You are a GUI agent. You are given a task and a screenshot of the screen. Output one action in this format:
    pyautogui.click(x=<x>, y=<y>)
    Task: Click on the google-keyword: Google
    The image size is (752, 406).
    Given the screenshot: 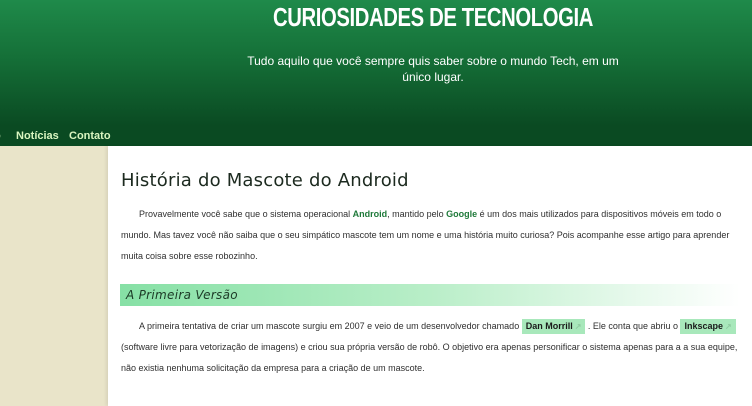 What is the action you would take?
    pyautogui.click(x=462, y=214)
    